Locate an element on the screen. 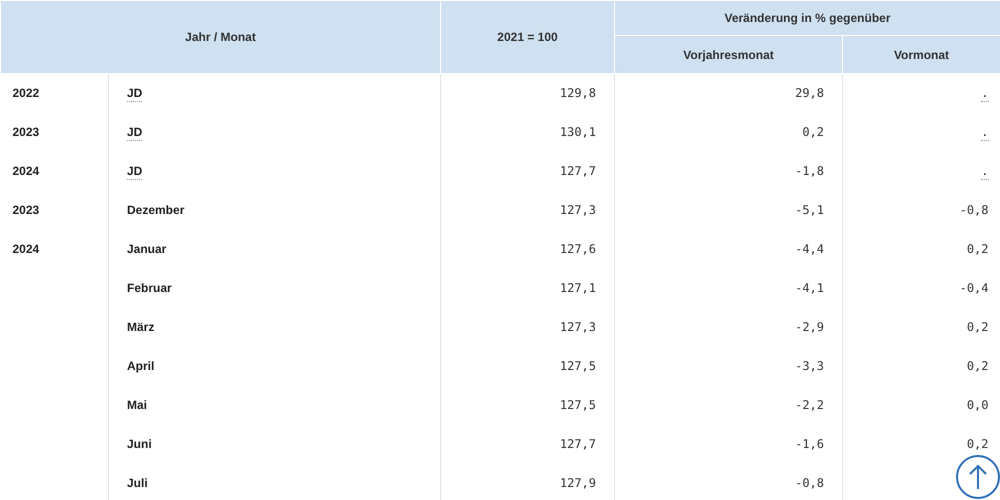  table-cell: Dezember is located at coordinates (155, 210).